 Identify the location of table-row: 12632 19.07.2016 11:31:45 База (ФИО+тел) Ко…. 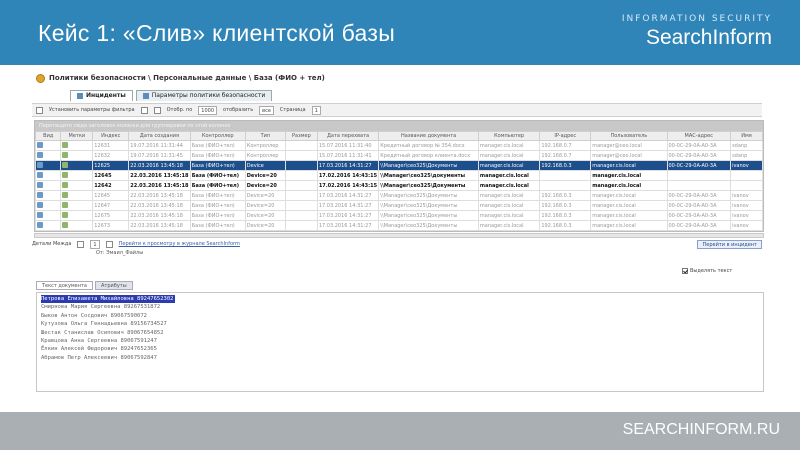
(399, 155).